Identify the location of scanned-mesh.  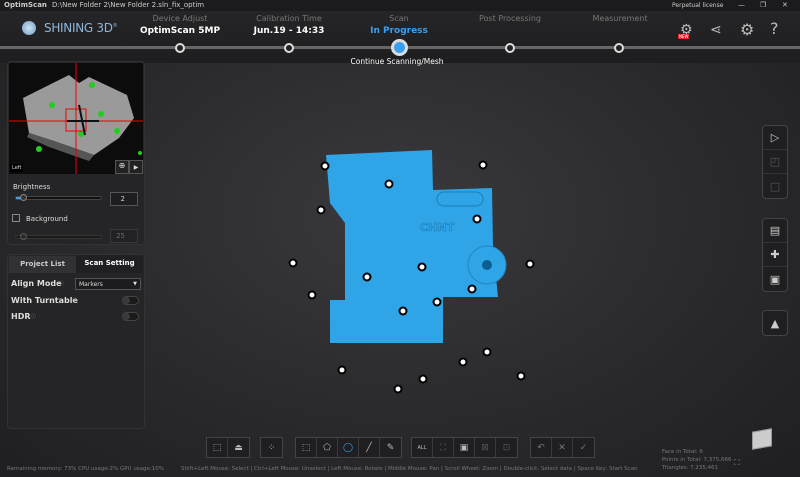
(412, 246).